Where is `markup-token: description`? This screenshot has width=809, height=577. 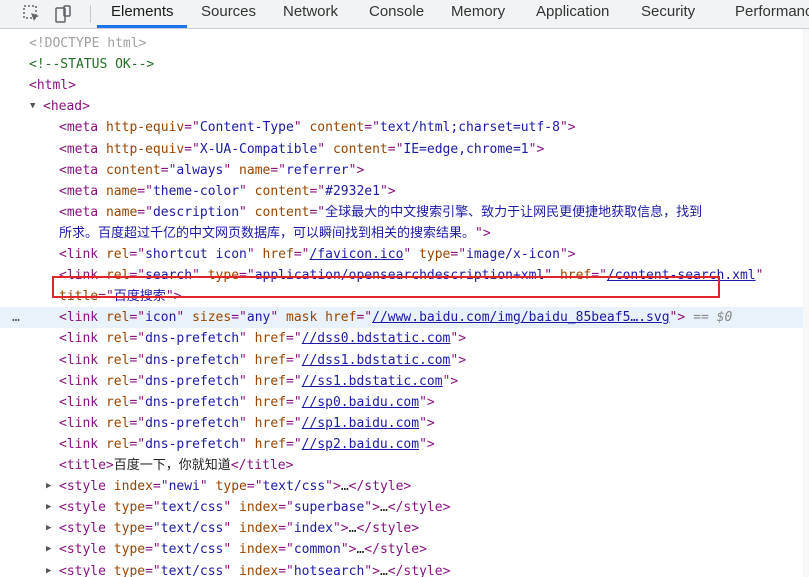 markup-token: description is located at coordinates (196, 212).